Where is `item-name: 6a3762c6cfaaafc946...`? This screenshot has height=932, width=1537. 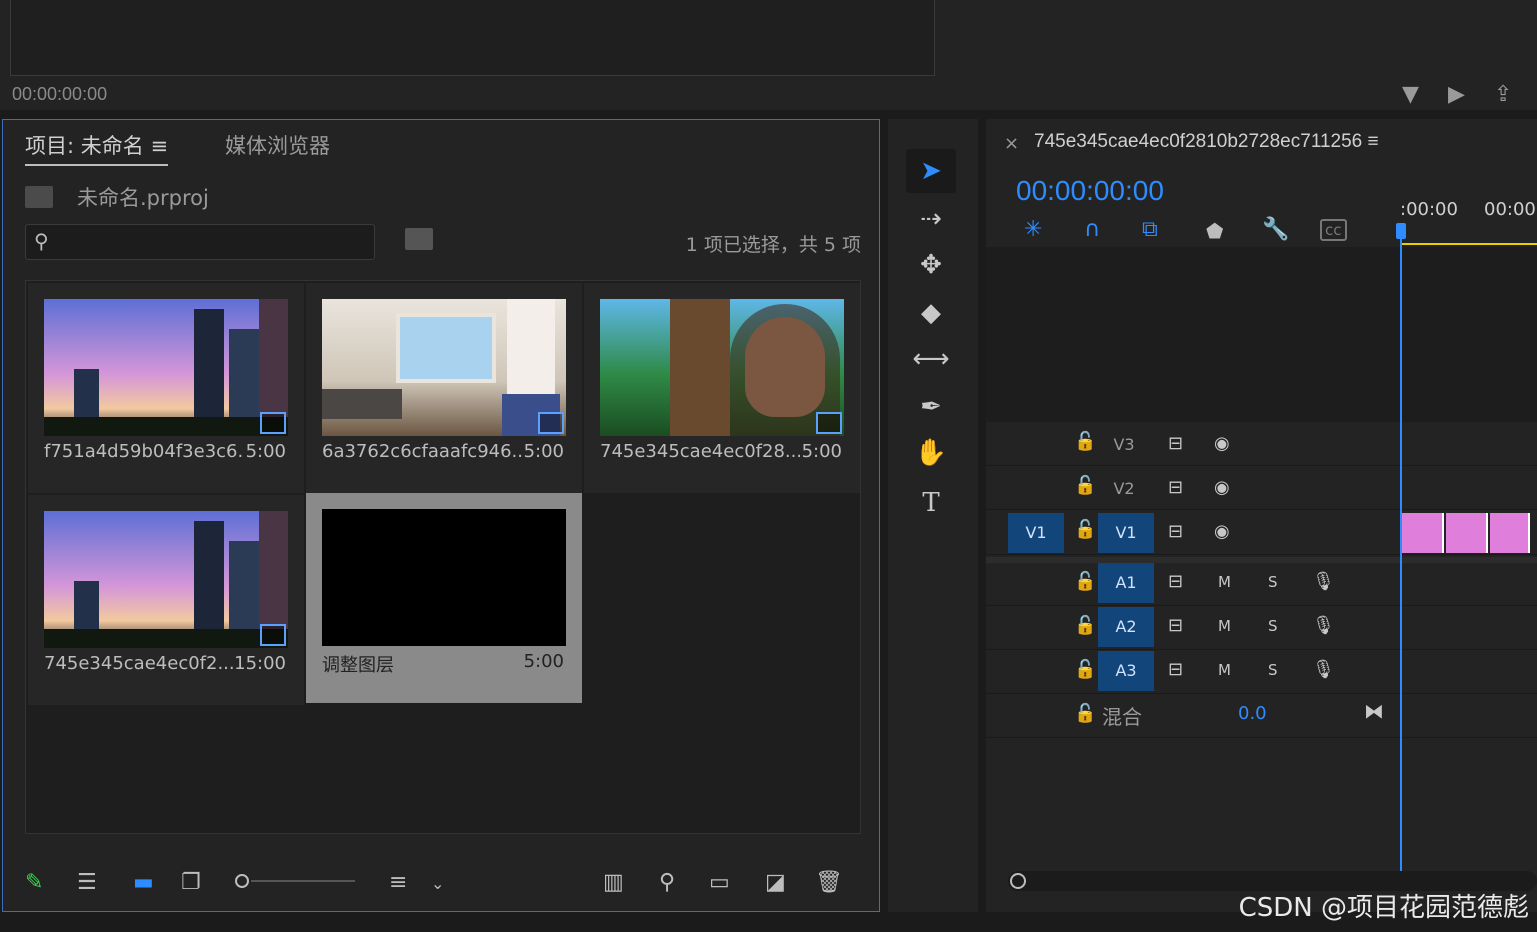
item-name: 6a3762c6cfaaafc946... is located at coordinates (422, 451).